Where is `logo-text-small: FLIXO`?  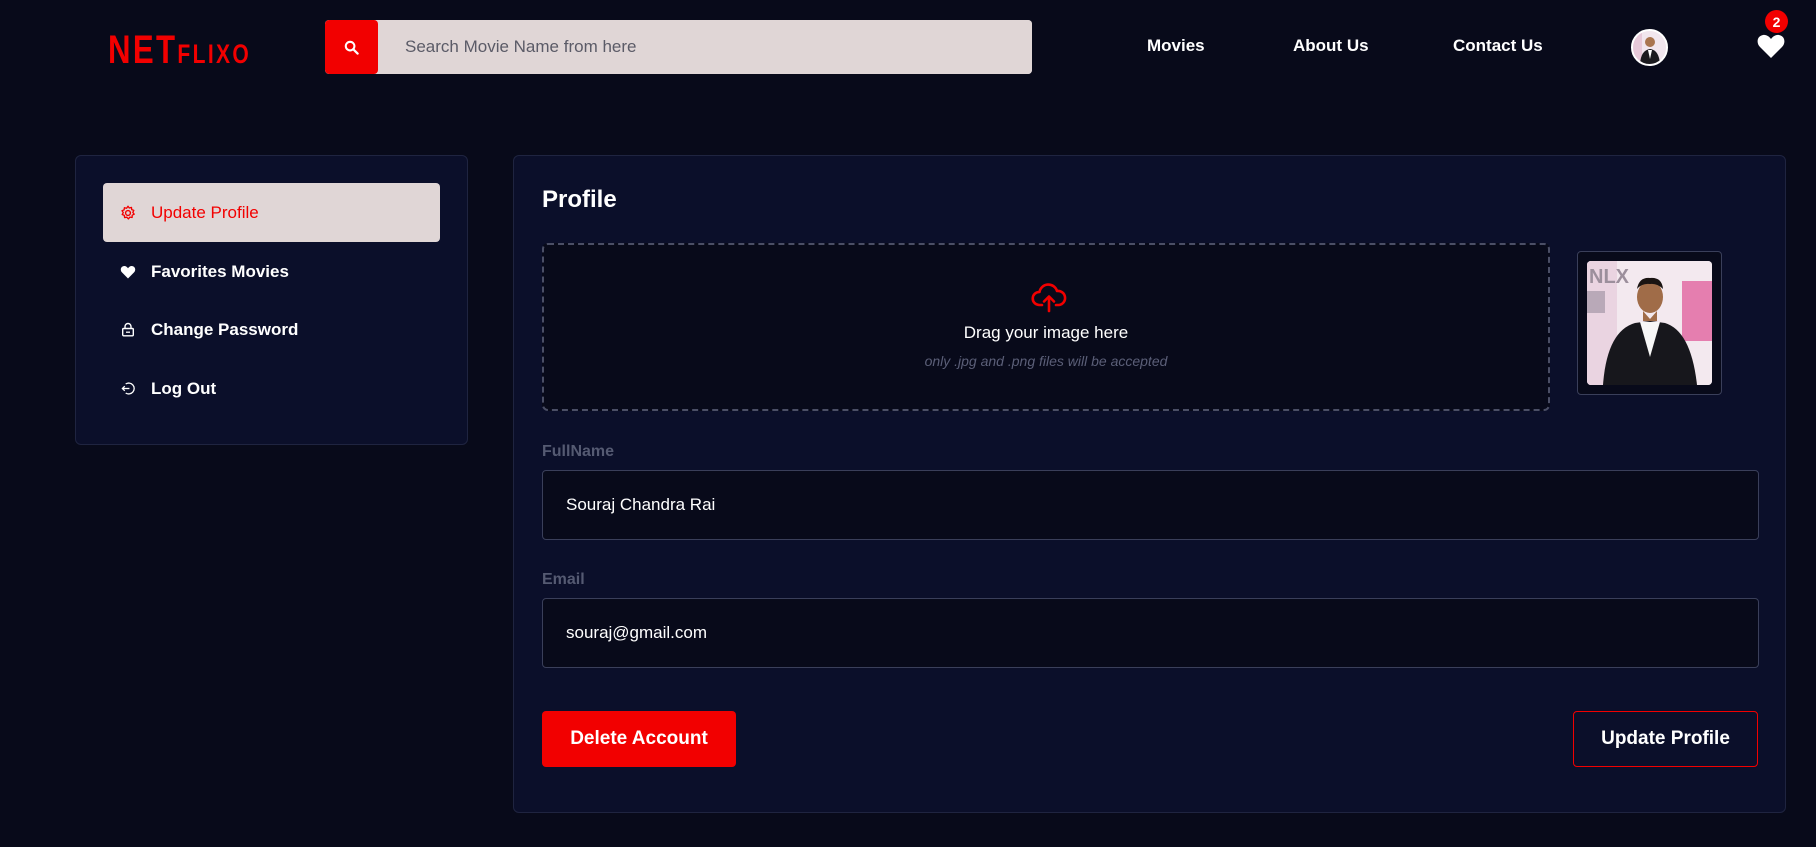
logo-text-small: FLIXO is located at coordinates (214, 54).